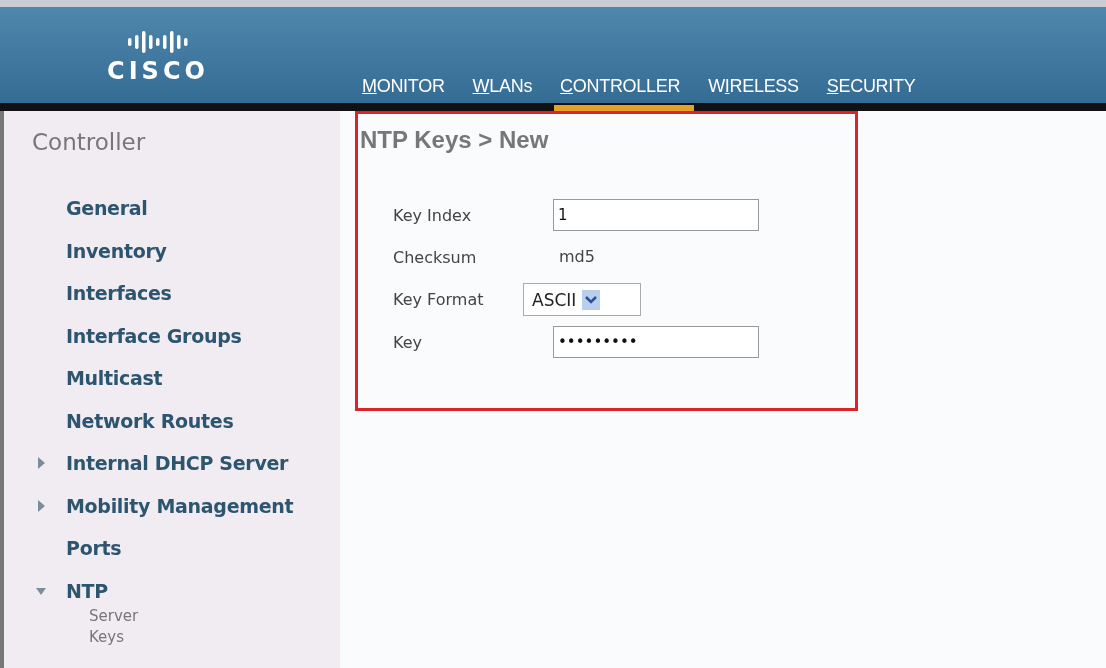 The height and width of the screenshot is (668, 1106). What do you see at coordinates (455, 140) in the screenshot?
I see `page-title: NTP Keys > New` at bounding box center [455, 140].